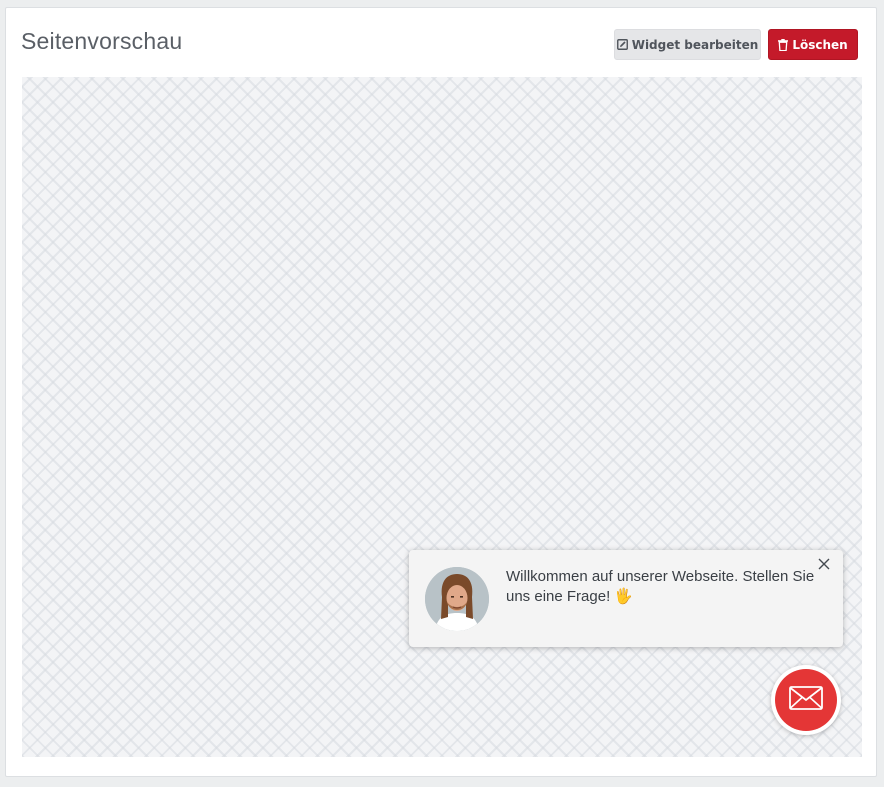 The width and height of the screenshot is (884, 787). I want to click on close-icon, so click(824, 564).